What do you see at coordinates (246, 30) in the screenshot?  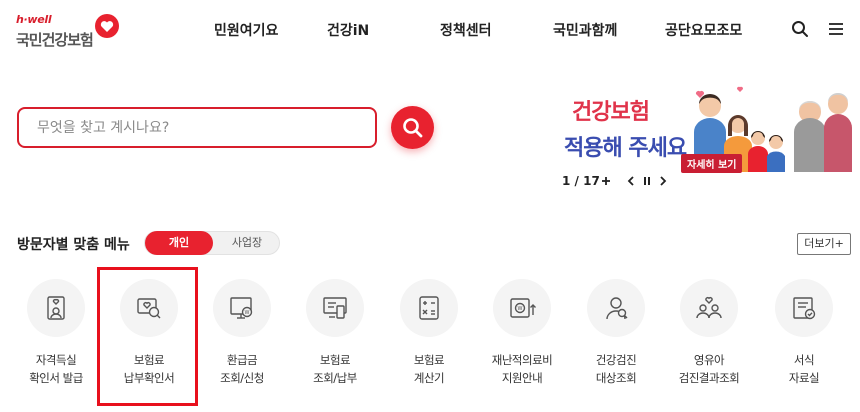 I see `nav-item-civil: 민원여기요` at bounding box center [246, 30].